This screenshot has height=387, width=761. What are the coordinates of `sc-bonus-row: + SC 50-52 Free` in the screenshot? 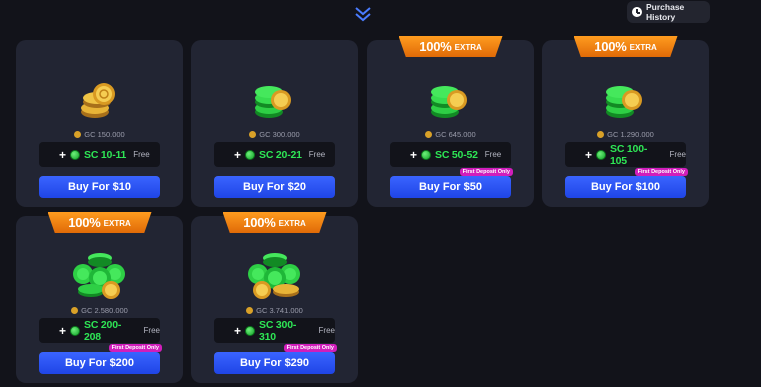 It's located at (450, 154).